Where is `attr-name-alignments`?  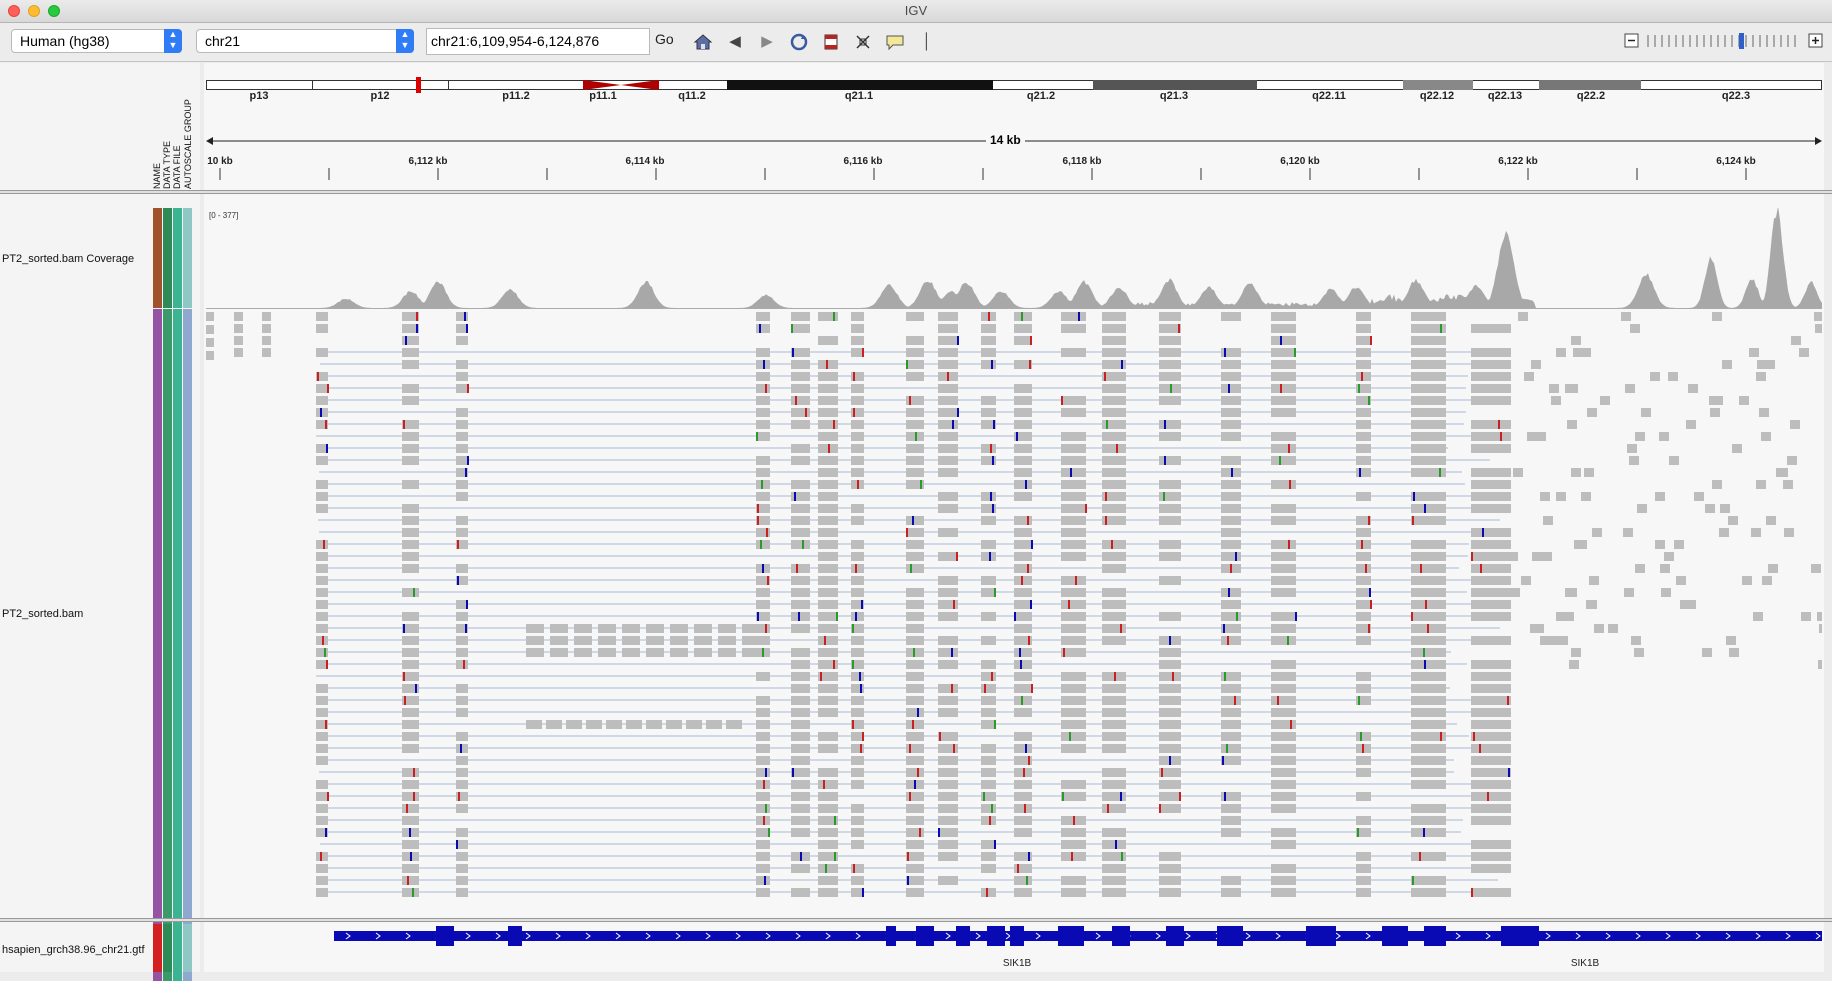
attr-name-alignments is located at coordinates (157, 645).